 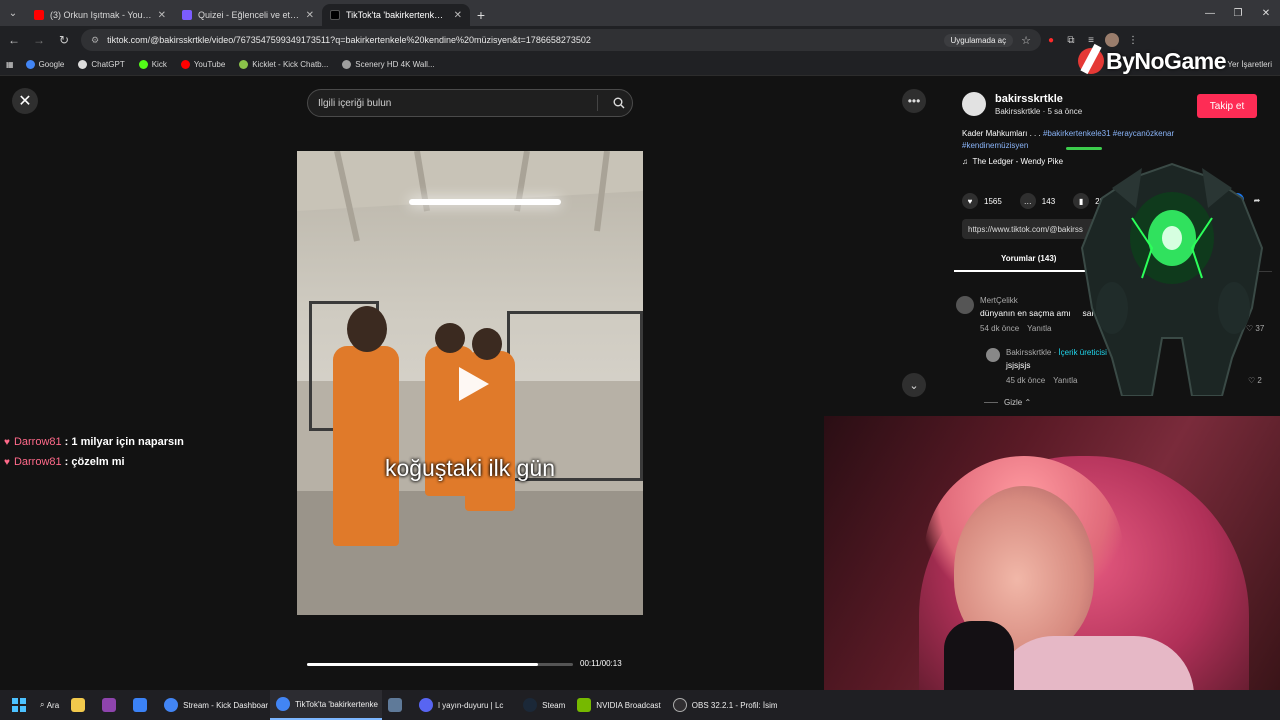 I want to click on chat-username: Darrow81, so click(x=37, y=462).